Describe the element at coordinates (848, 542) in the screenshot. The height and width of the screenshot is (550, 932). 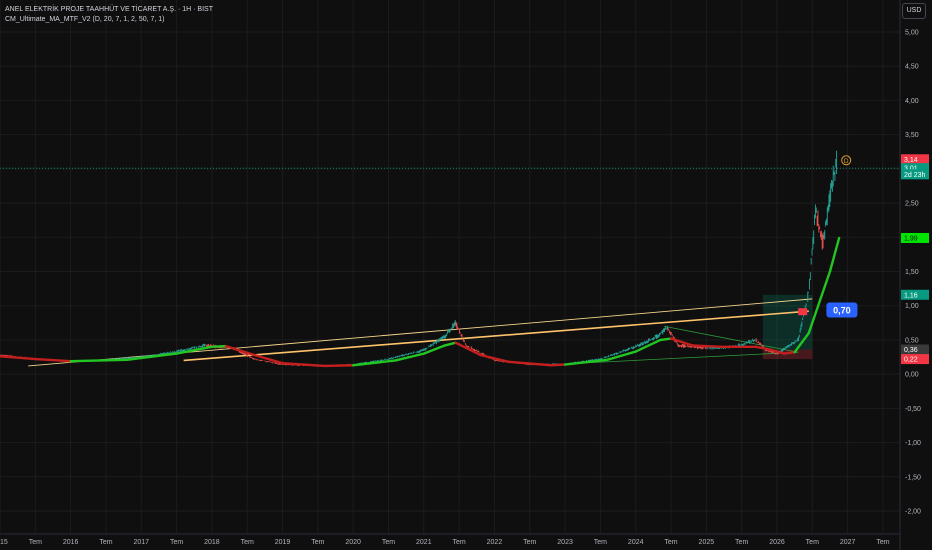
I see `x-tick-label: 2027` at that location.